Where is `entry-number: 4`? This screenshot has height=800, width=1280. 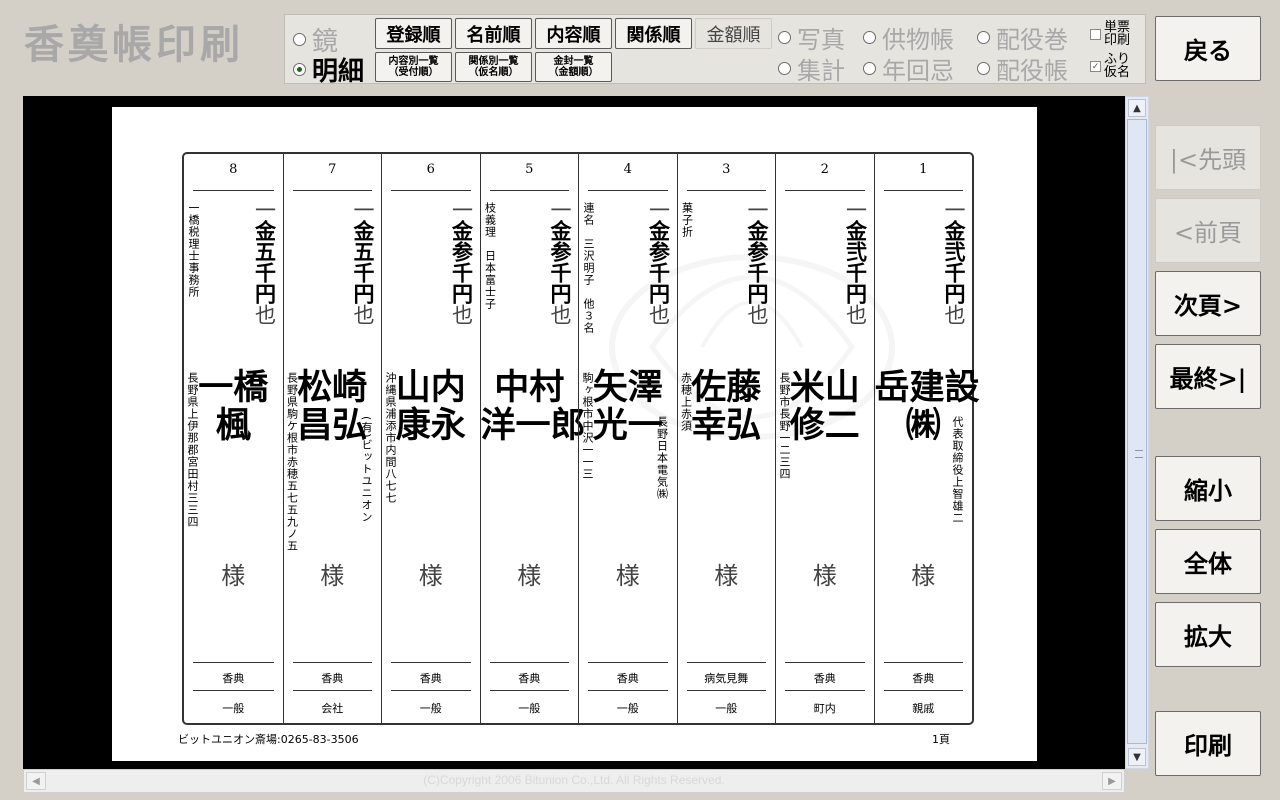
entry-number: 4 is located at coordinates (627, 169).